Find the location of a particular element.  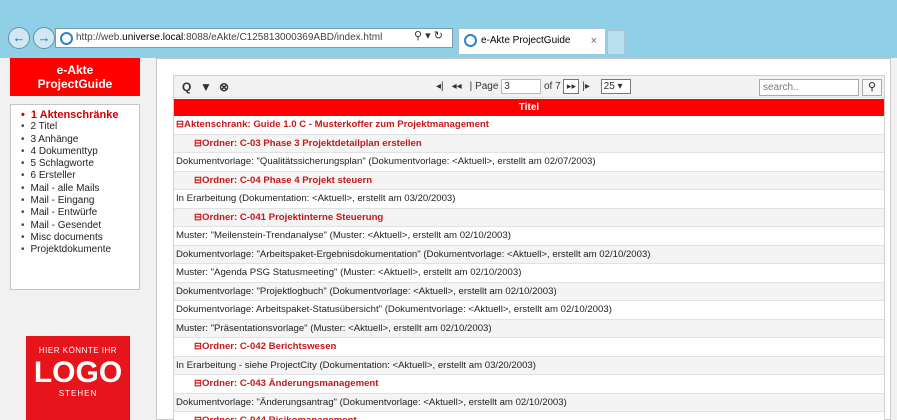

dropdown-icon: ▾ is located at coordinates (428, 36).